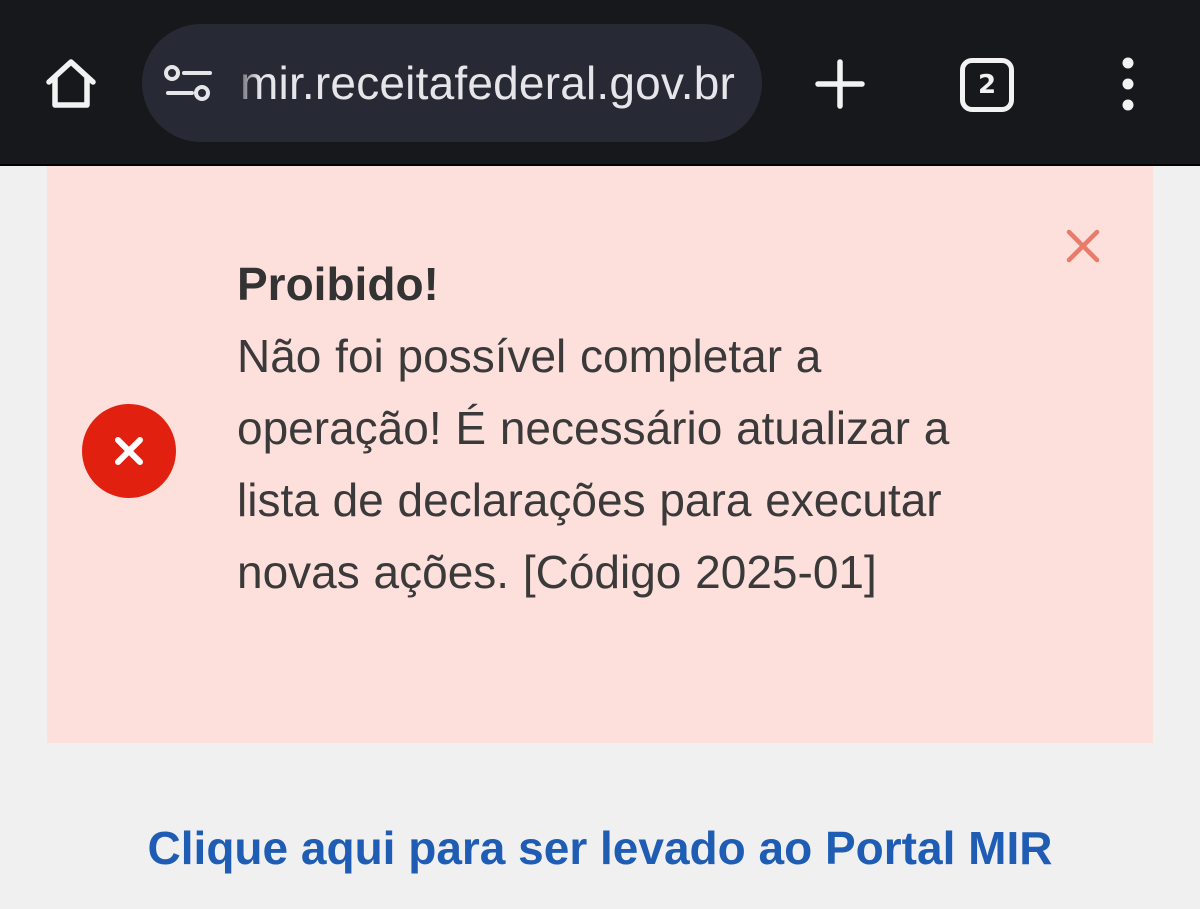  I want to click on url-text: mir.receitafederal.gov.br, so click(487, 83).